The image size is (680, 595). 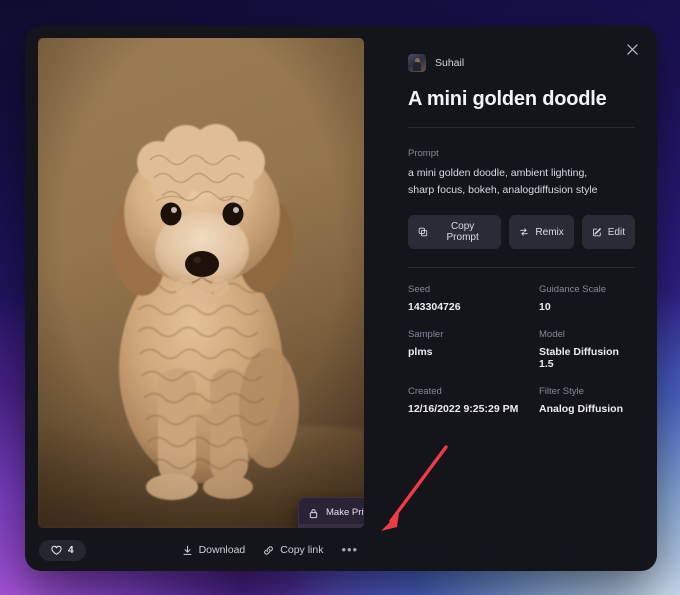 I want to click on metadata-label: Model, so click(x=552, y=334).